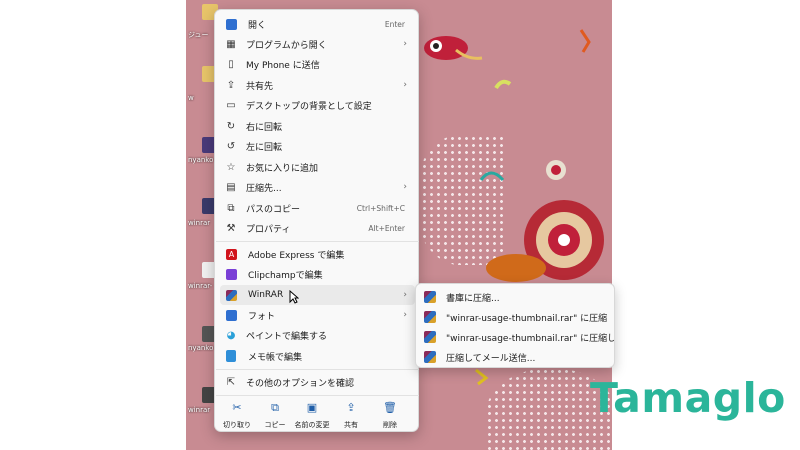 The image size is (800, 450). I want to click on menu-item-share-to: ⇪ 共有先 ›, so click(317, 85).